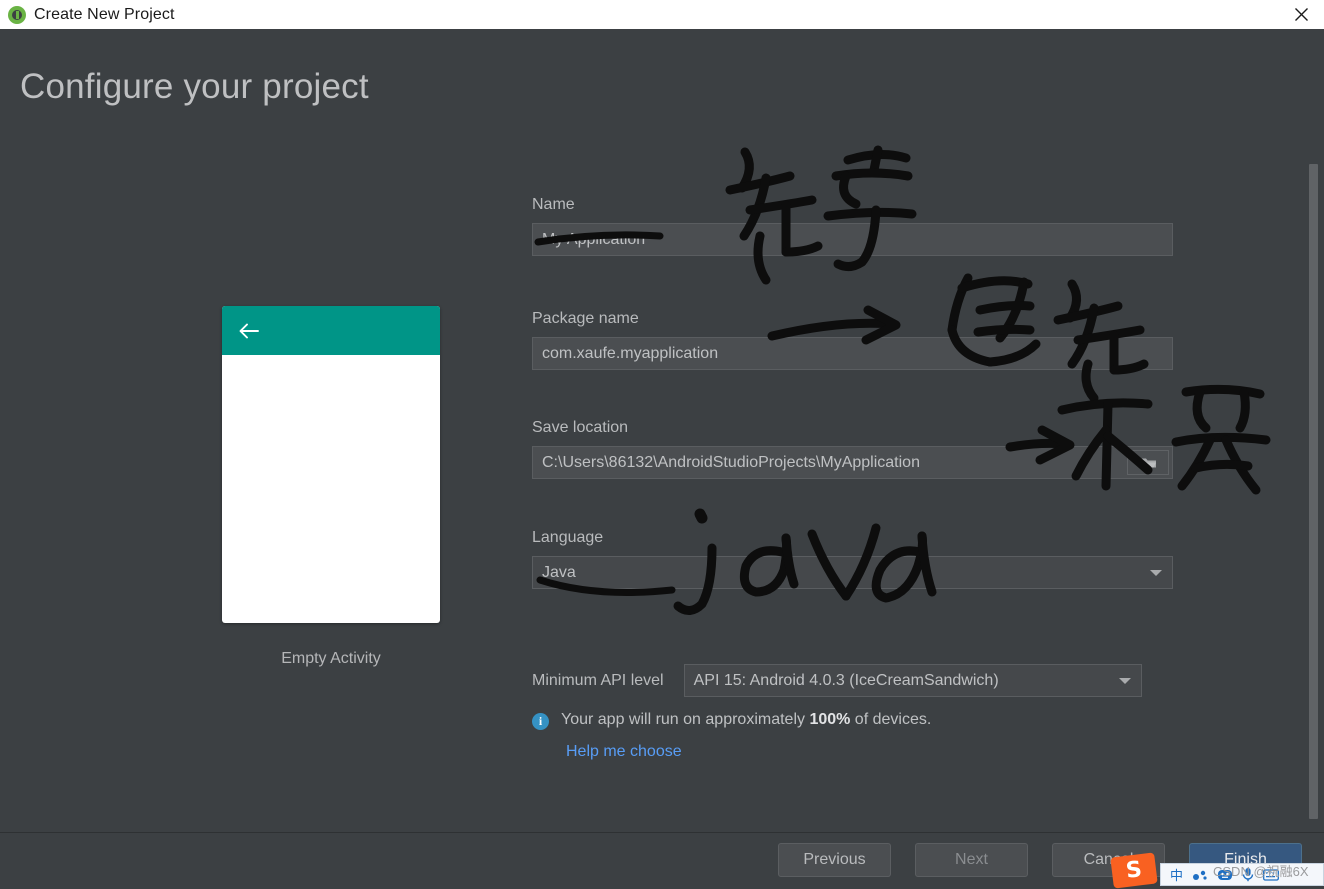 This screenshot has width=1324, height=889. What do you see at coordinates (1176, 874) in the screenshot?
I see `chinese-mode-icon: 中` at bounding box center [1176, 874].